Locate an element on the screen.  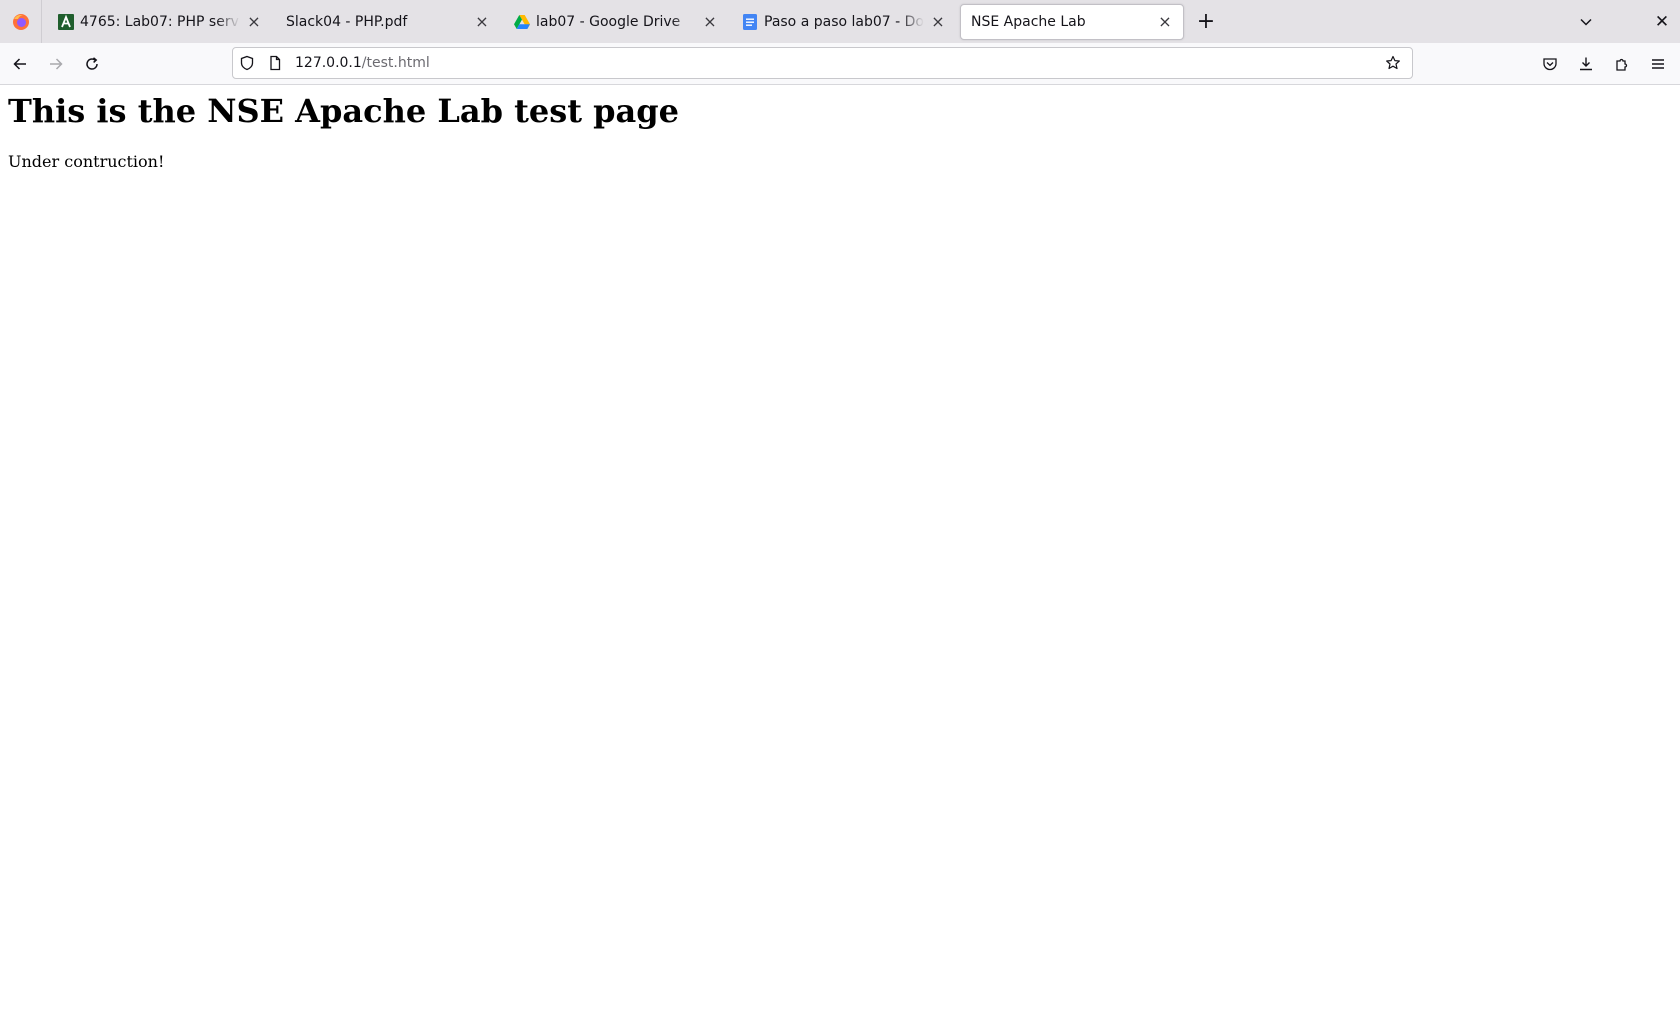
google-drive-icon is located at coordinates (522, 22).